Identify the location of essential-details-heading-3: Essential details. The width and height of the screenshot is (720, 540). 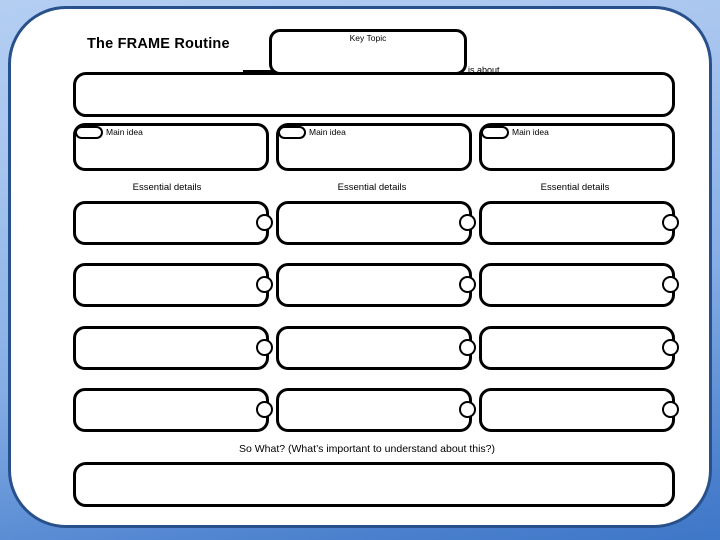
(575, 187).